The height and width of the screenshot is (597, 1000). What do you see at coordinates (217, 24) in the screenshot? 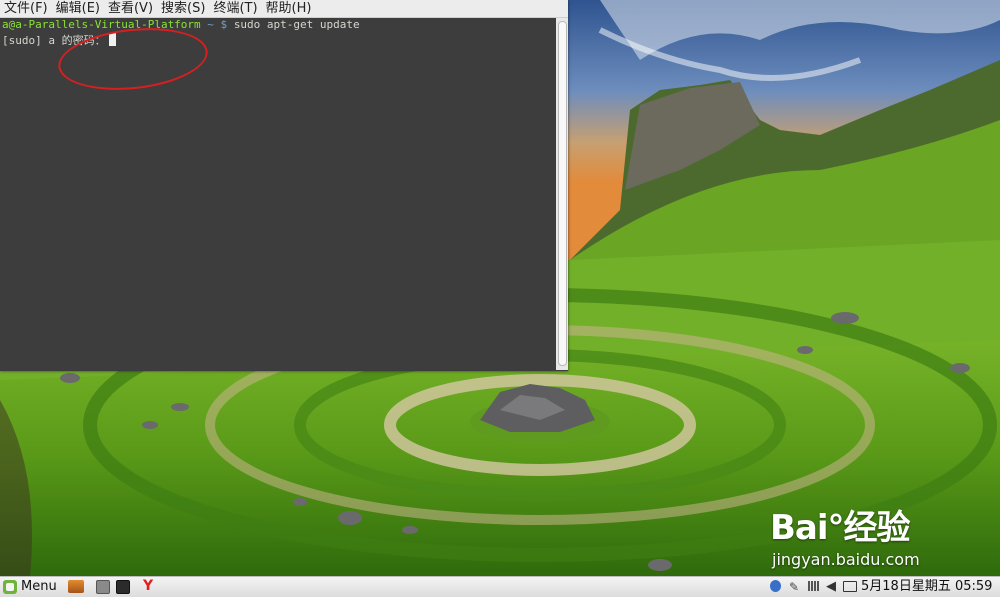
I see `prompt-path: ~ $` at bounding box center [217, 24].